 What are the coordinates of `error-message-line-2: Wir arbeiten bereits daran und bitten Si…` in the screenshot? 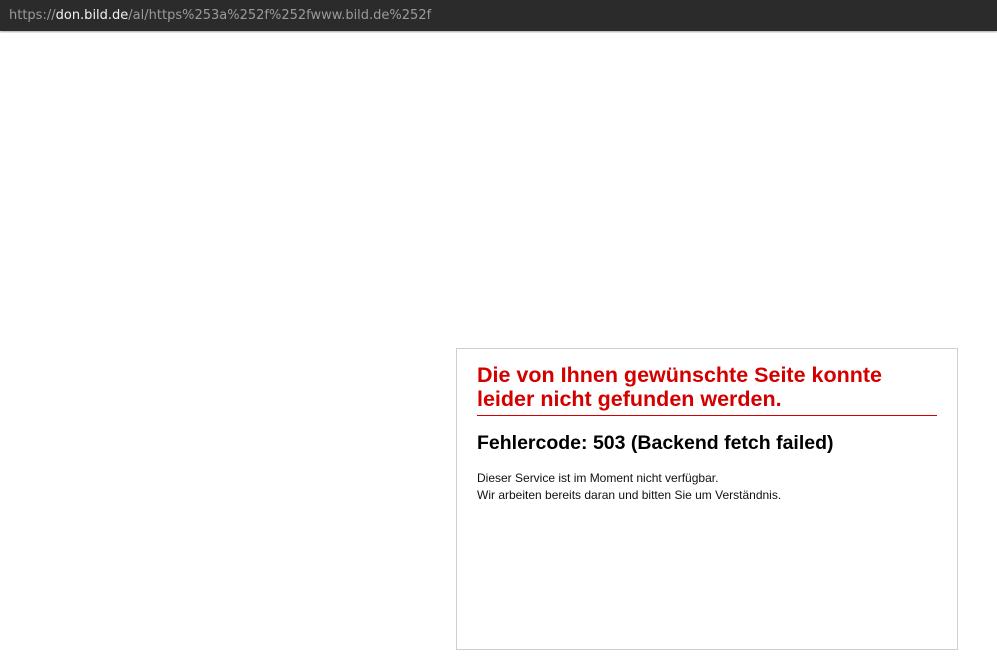 It's located at (629, 495).